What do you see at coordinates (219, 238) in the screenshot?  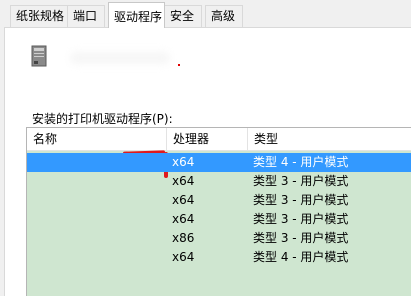 I see `table-row: x86 类型 3 - 用户模式` at bounding box center [219, 238].